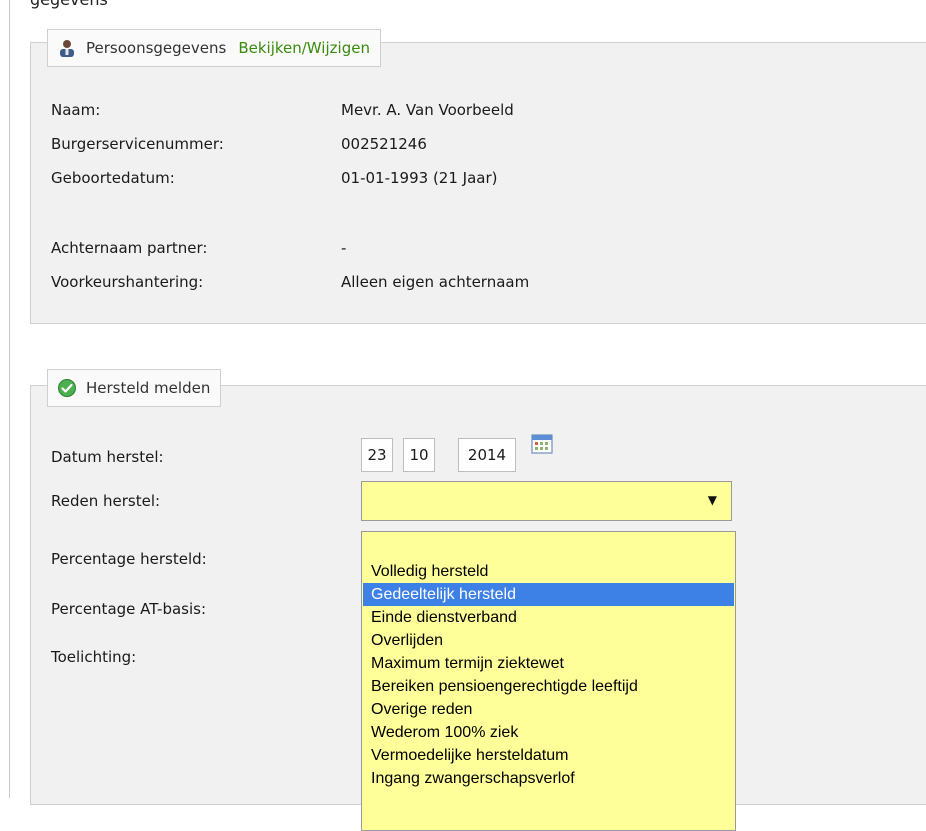 This screenshot has height=831, width=926. What do you see at coordinates (129, 609) in the screenshot?
I see `percentage-at-basis-label: Percentage AT-basis:` at bounding box center [129, 609].